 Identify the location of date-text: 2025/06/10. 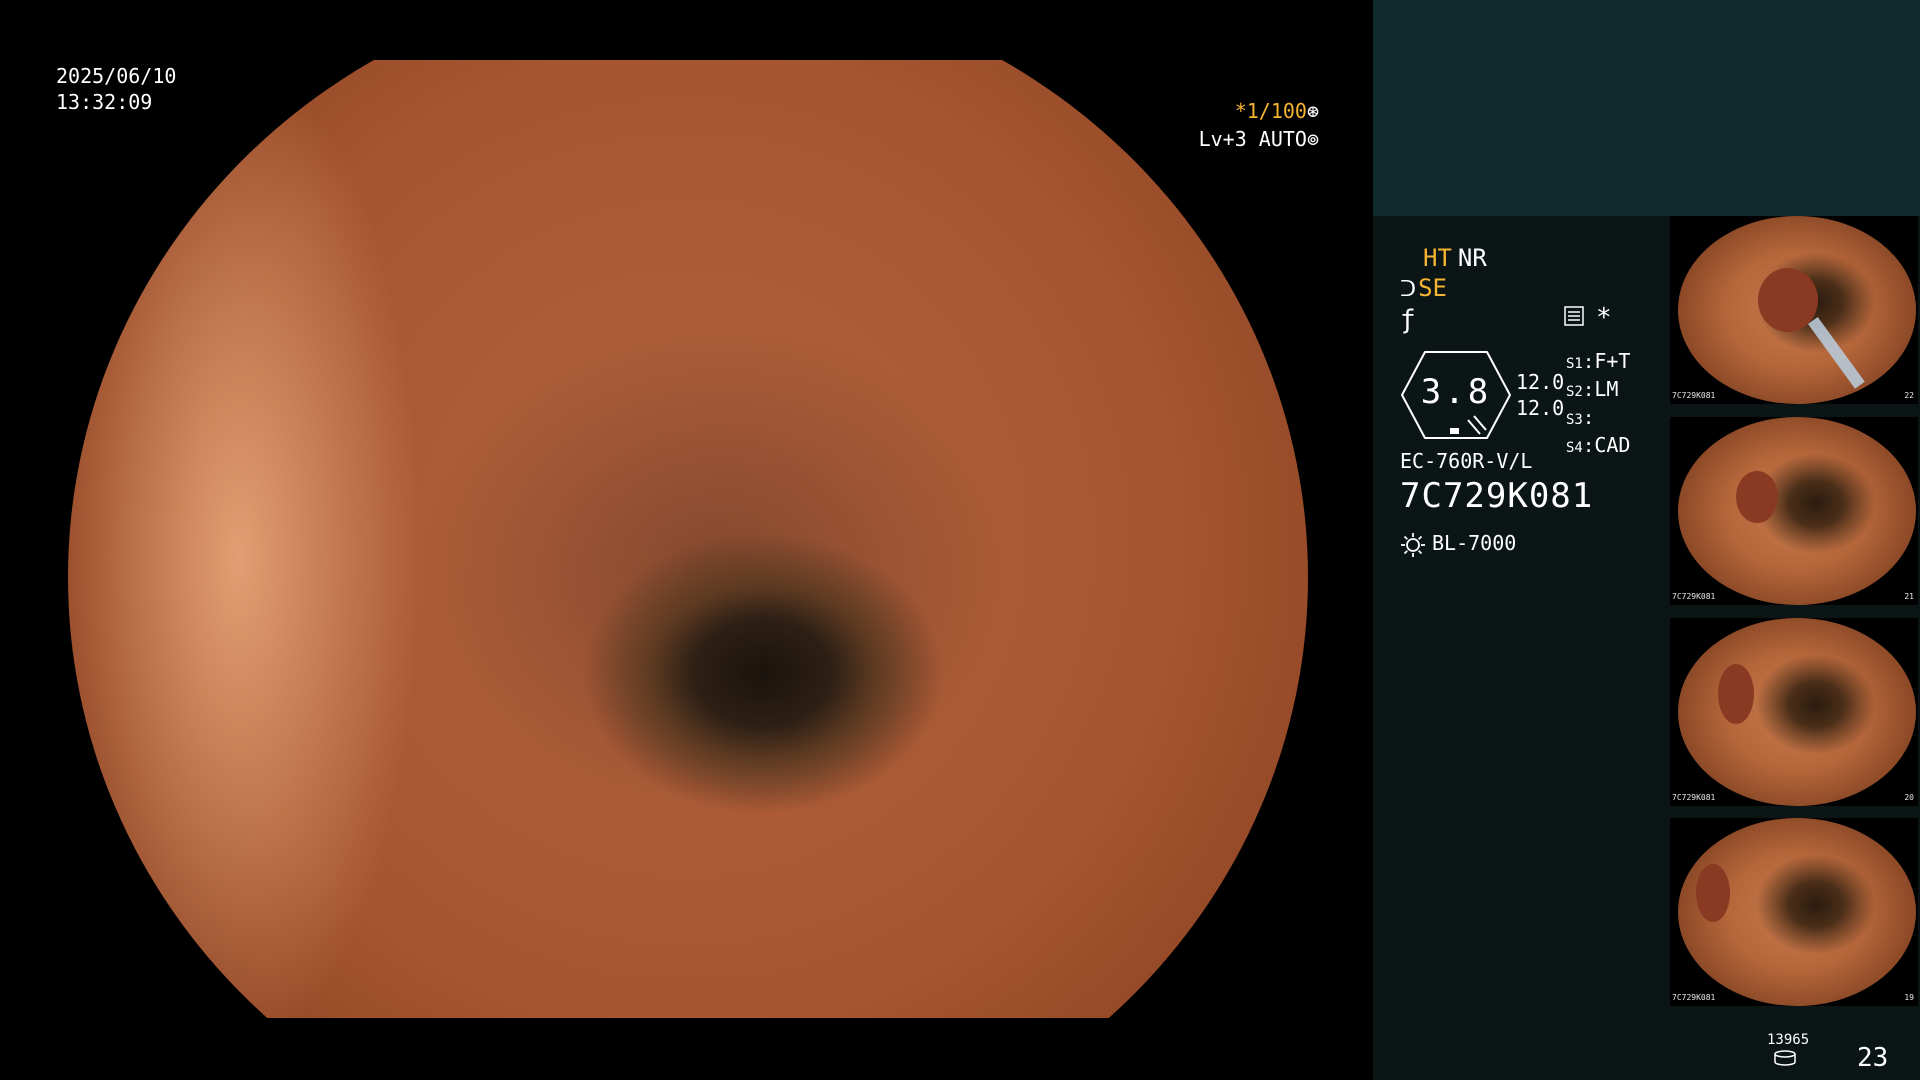
(116, 76).